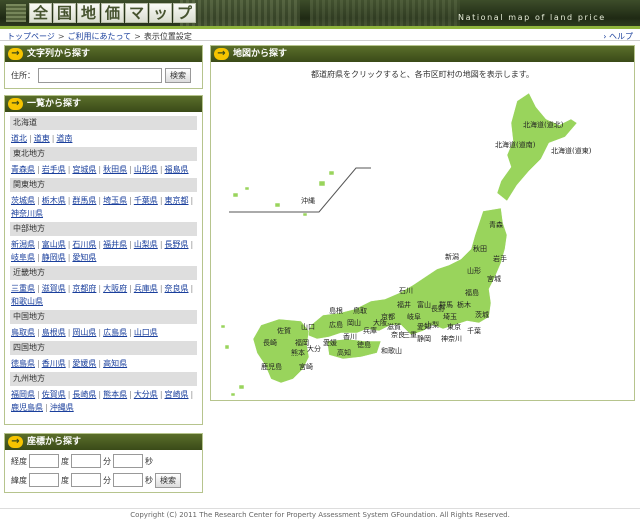 The width and height of the screenshot is (640, 521). Describe the element at coordinates (84, 332) in the screenshot. I see `prefecture-link: 岡山県` at that location.